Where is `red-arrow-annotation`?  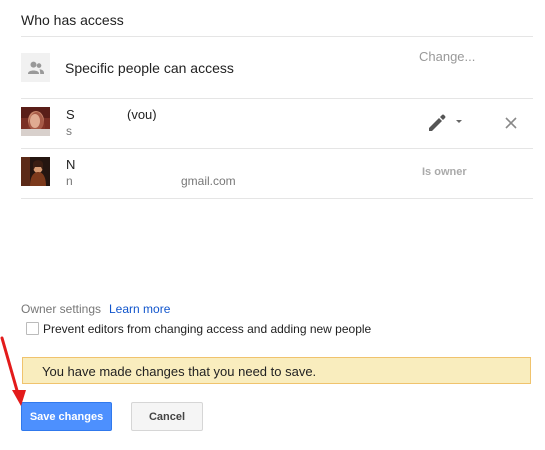 red-arrow-annotation is located at coordinates (13, 371).